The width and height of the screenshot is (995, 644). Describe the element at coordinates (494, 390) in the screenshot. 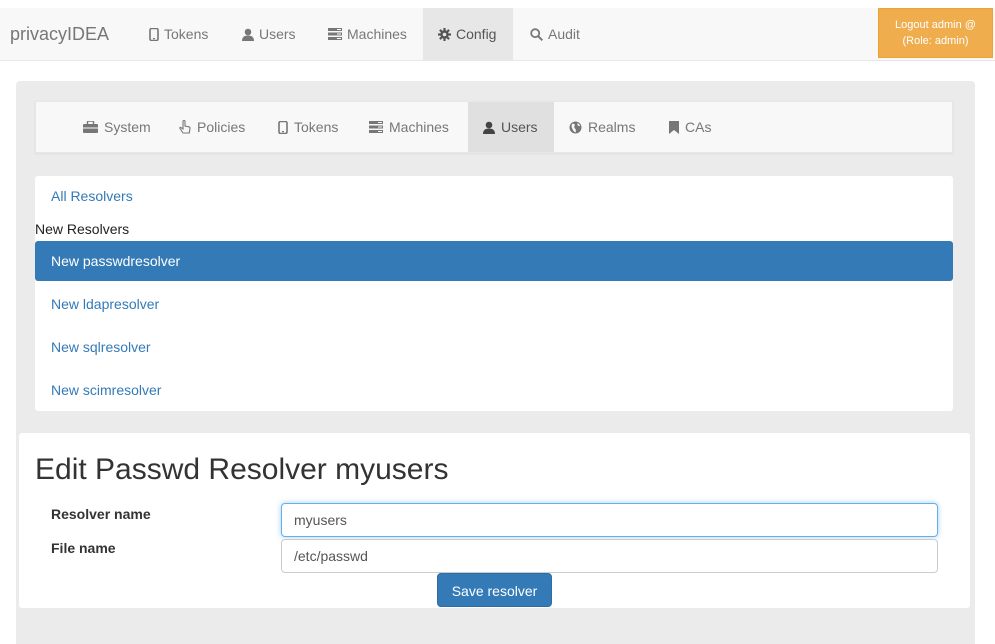

I see `new-scimresolver-link: New scimresolver` at that location.